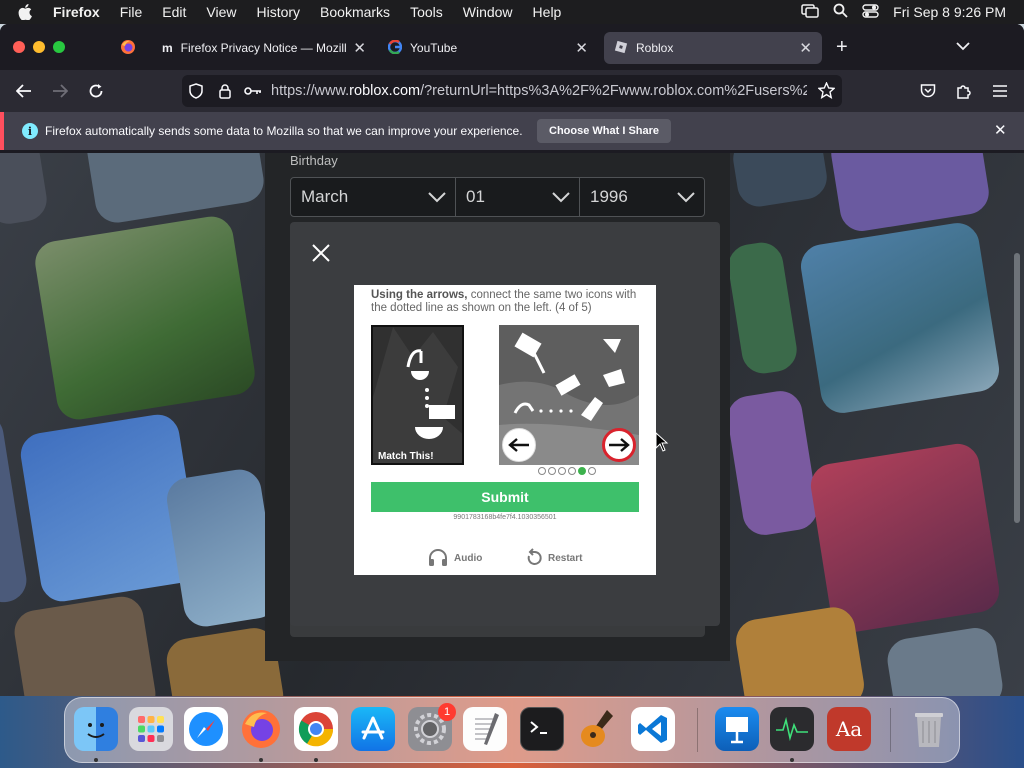 Image resolution: width=1024 pixels, height=768 pixels. Describe the element at coordinates (19, 47) in the screenshot. I see `close-window-button` at that location.